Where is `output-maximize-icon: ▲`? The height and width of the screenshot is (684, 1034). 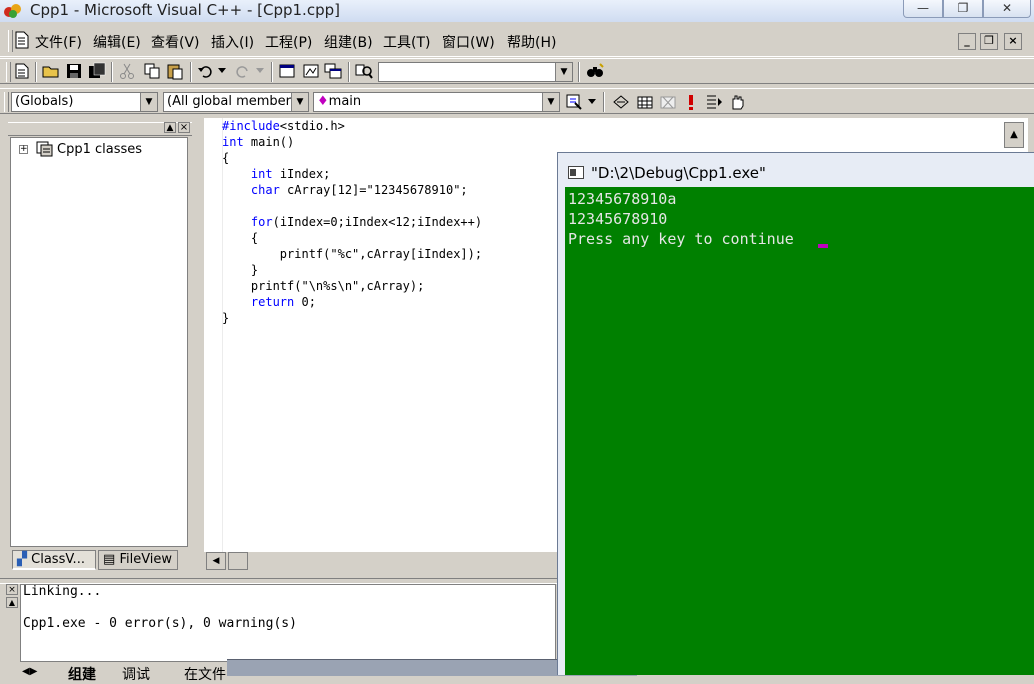 output-maximize-icon: ▲ is located at coordinates (12, 602).